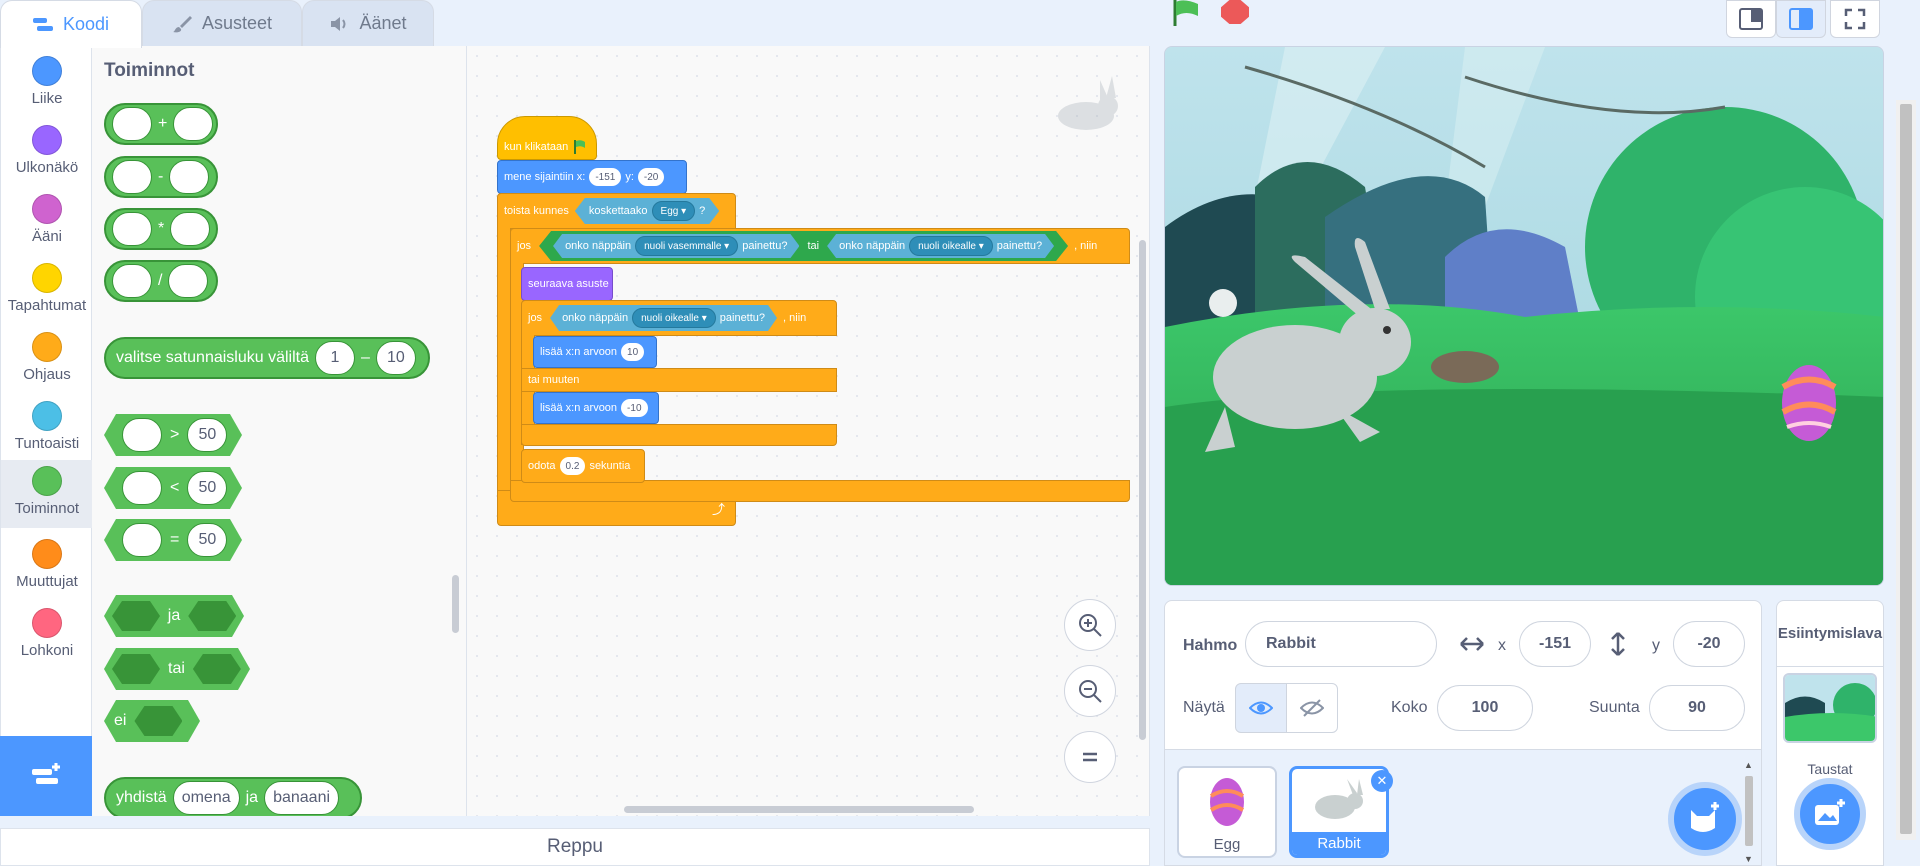 This screenshot has height=866, width=1920. I want to click on page-scrollbar, so click(1906, 470).